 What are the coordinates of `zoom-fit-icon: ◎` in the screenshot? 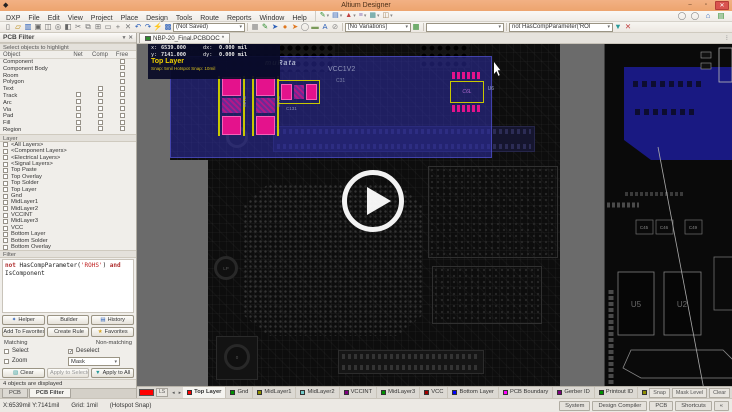 It's located at (58, 27).